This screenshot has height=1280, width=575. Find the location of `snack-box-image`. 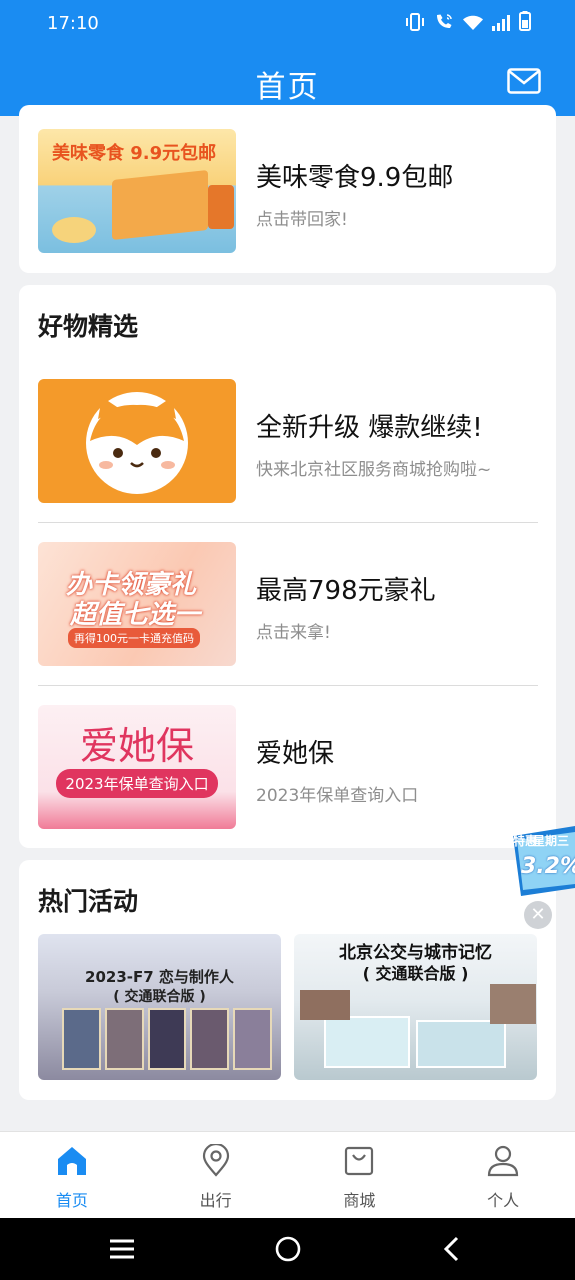

snack-box-image is located at coordinates (160, 205).